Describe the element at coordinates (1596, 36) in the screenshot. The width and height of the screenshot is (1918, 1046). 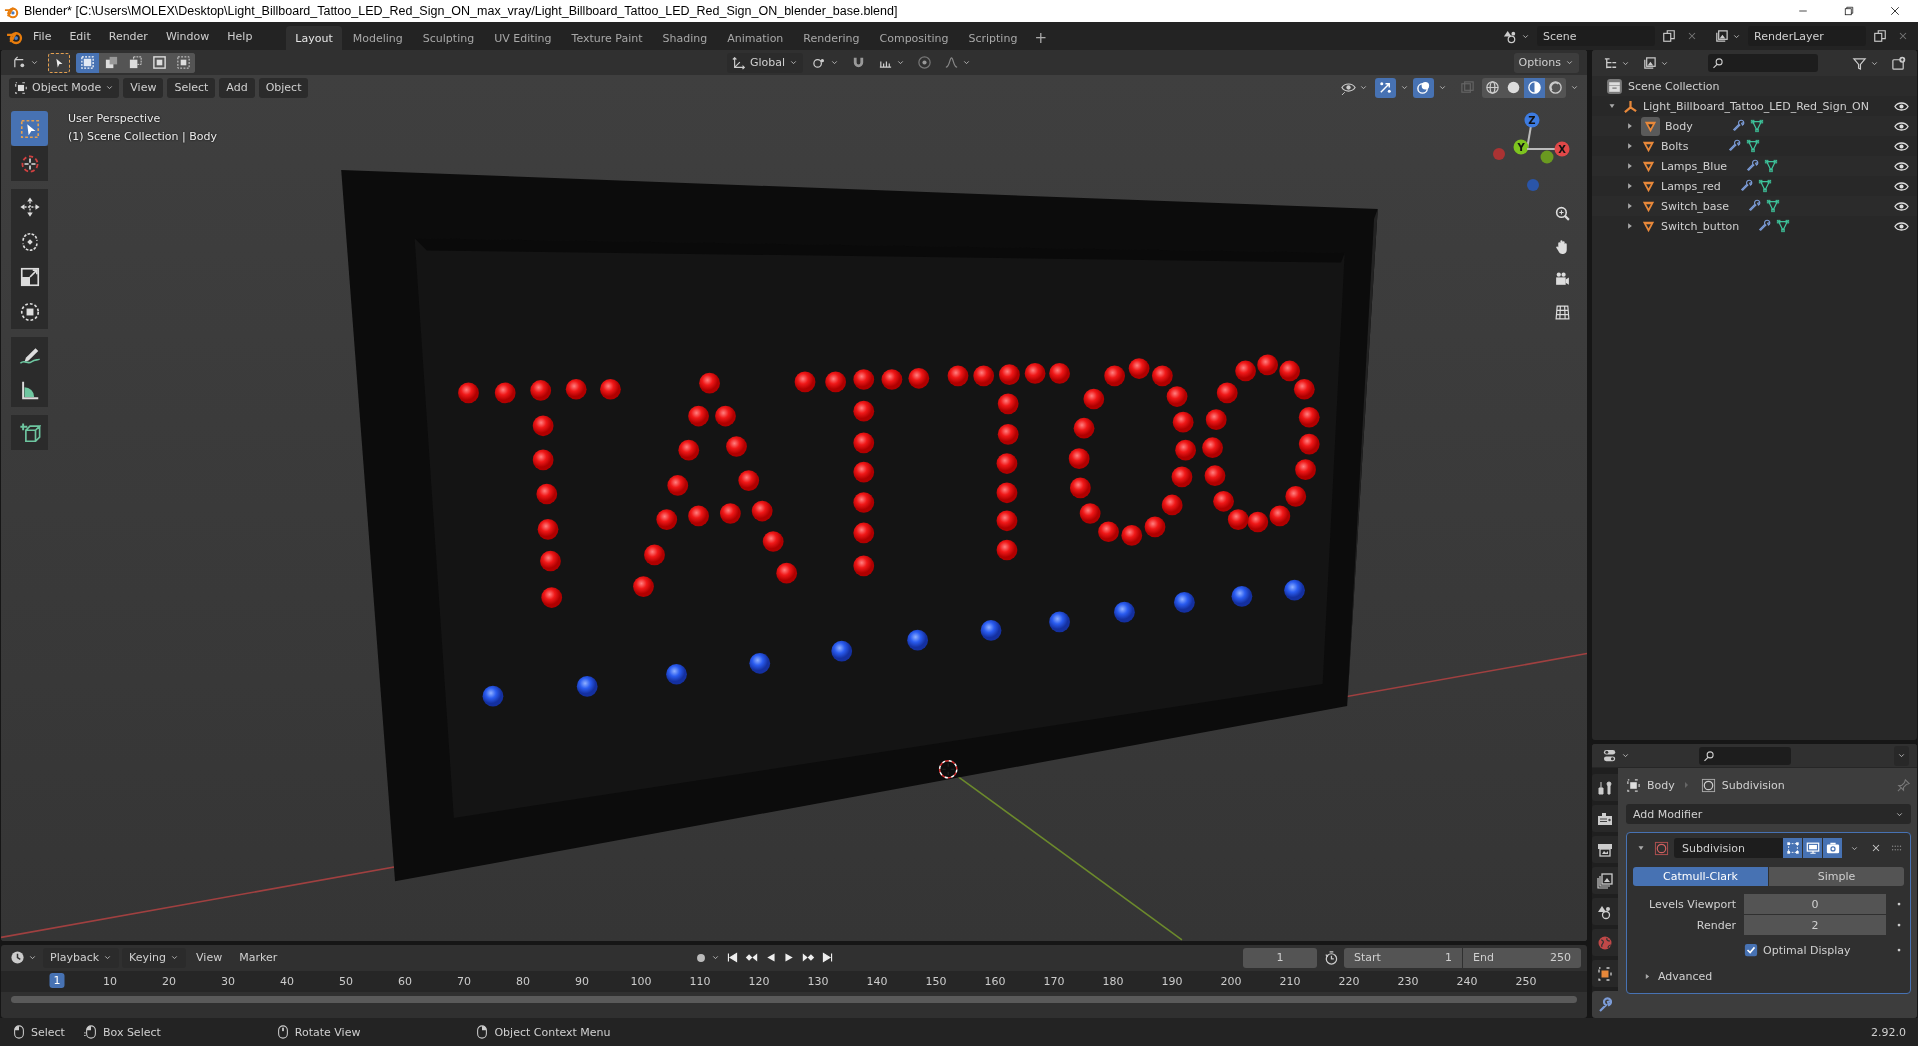
I see `scene-field: Scene` at that location.